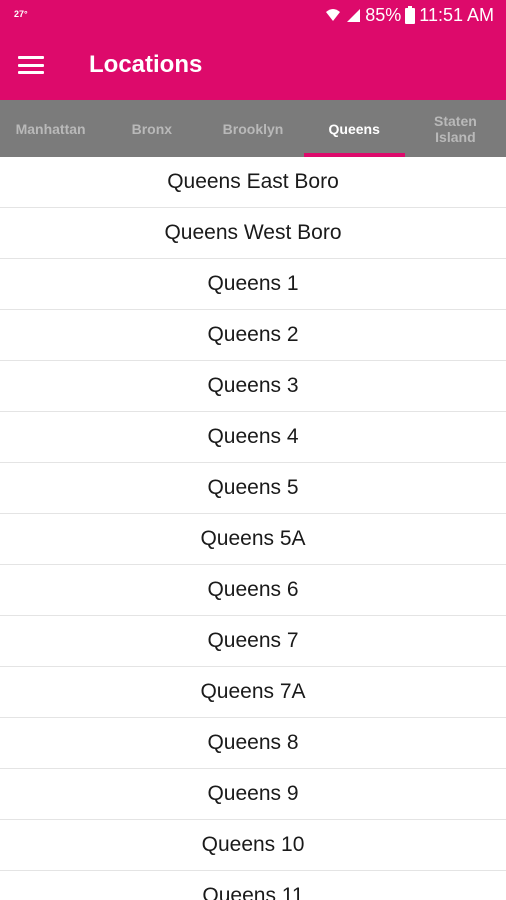 This screenshot has width=506, height=900. I want to click on temperature-indicator: 27°, so click(21, 14).